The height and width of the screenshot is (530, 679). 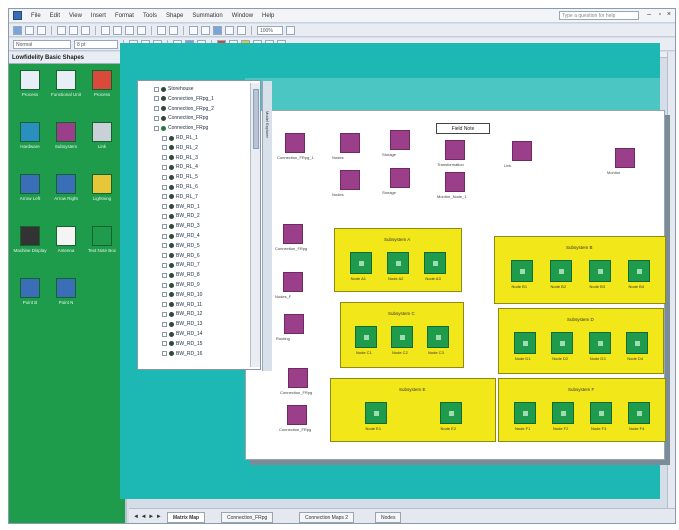 What do you see at coordinates (141, 30) in the screenshot?
I see `format-painter-icon` at bounding box center [141, 30].